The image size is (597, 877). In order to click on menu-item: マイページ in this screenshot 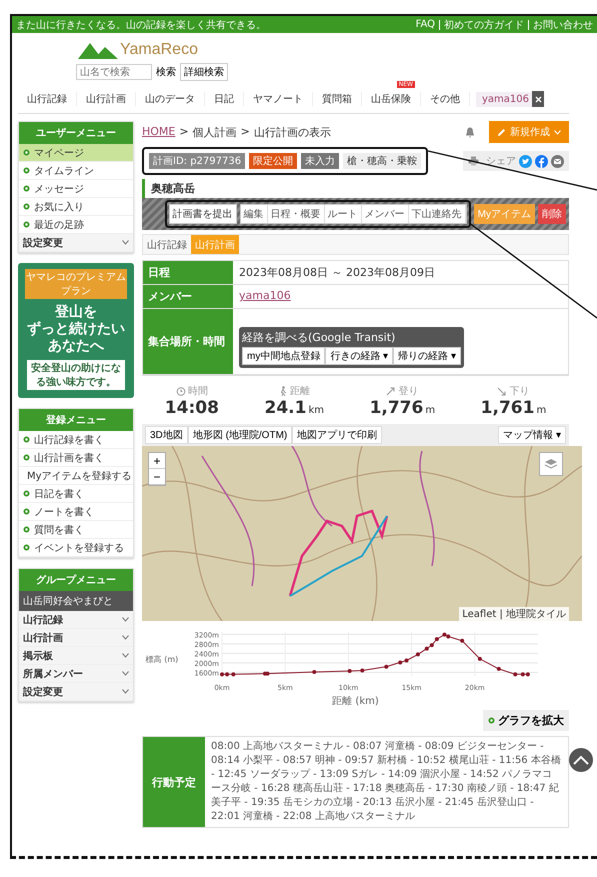, I will do `click(76, 153)`.